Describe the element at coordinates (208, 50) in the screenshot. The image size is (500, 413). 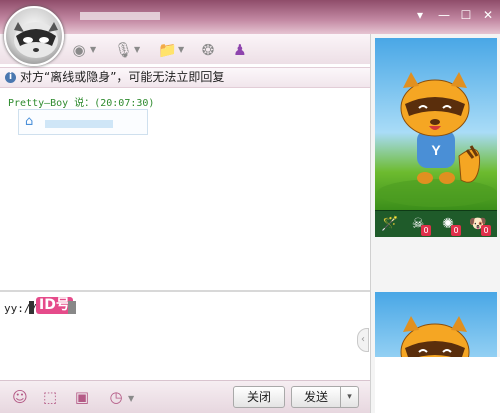
I see `chat-bubble-icon: ❂` at that location.